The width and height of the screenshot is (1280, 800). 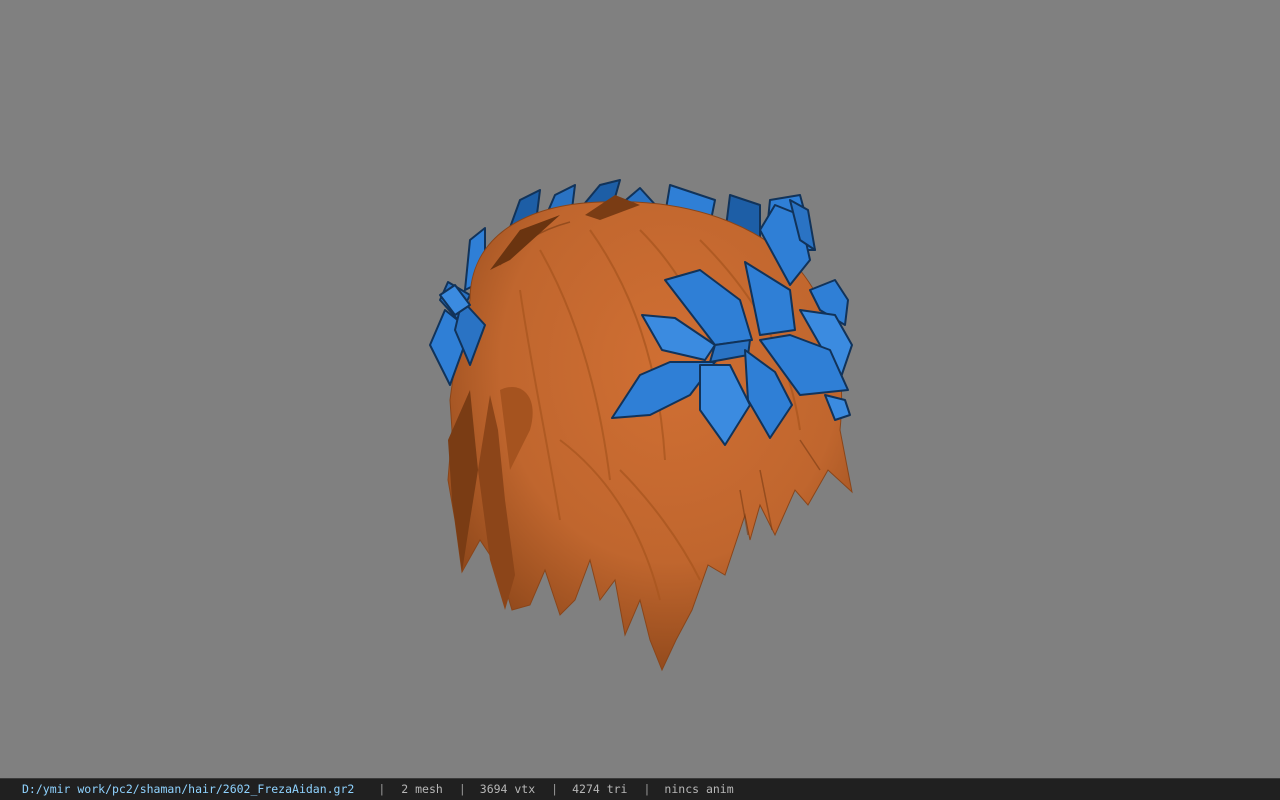 I want to click on anim-status: nincs anim, so click(x=699, y=789).